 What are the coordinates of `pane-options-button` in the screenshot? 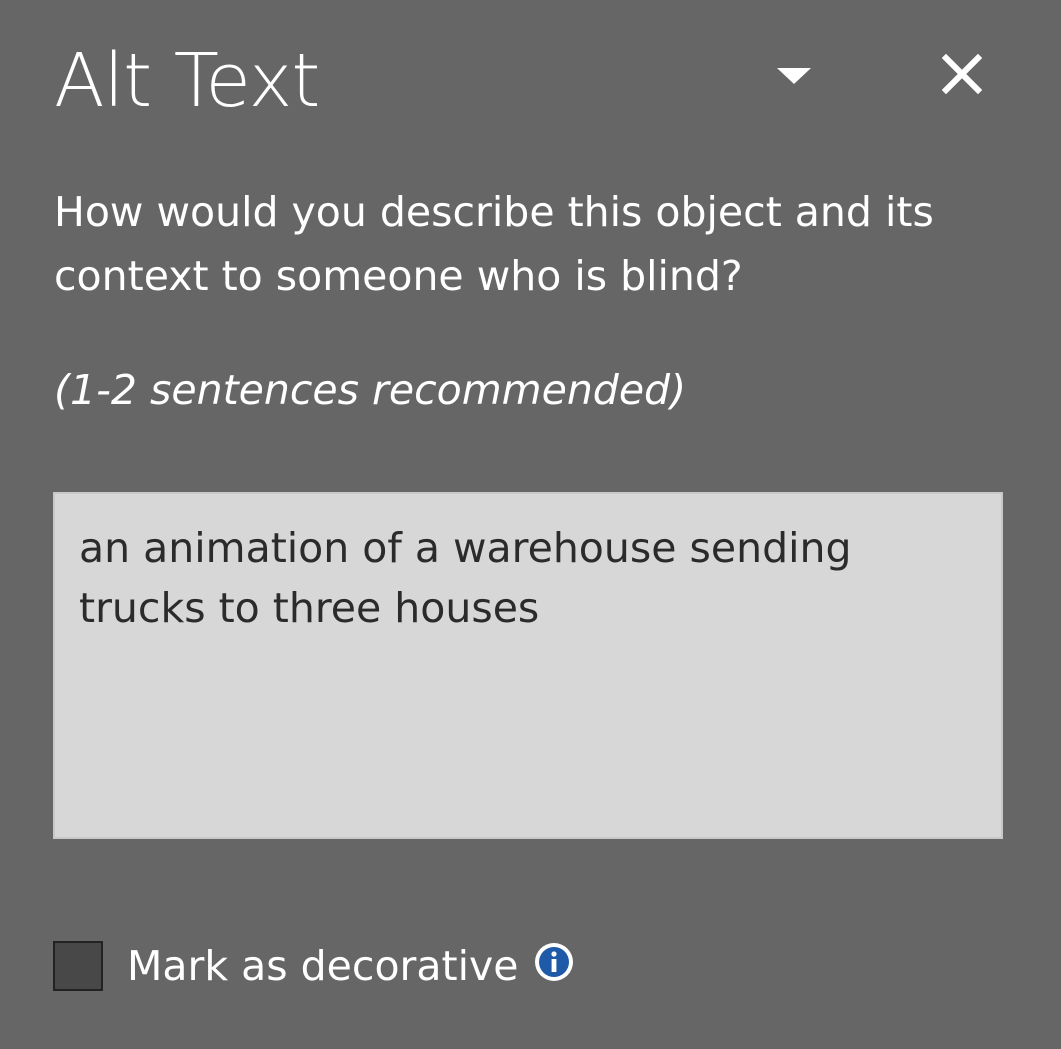 It's located at (794, 76).